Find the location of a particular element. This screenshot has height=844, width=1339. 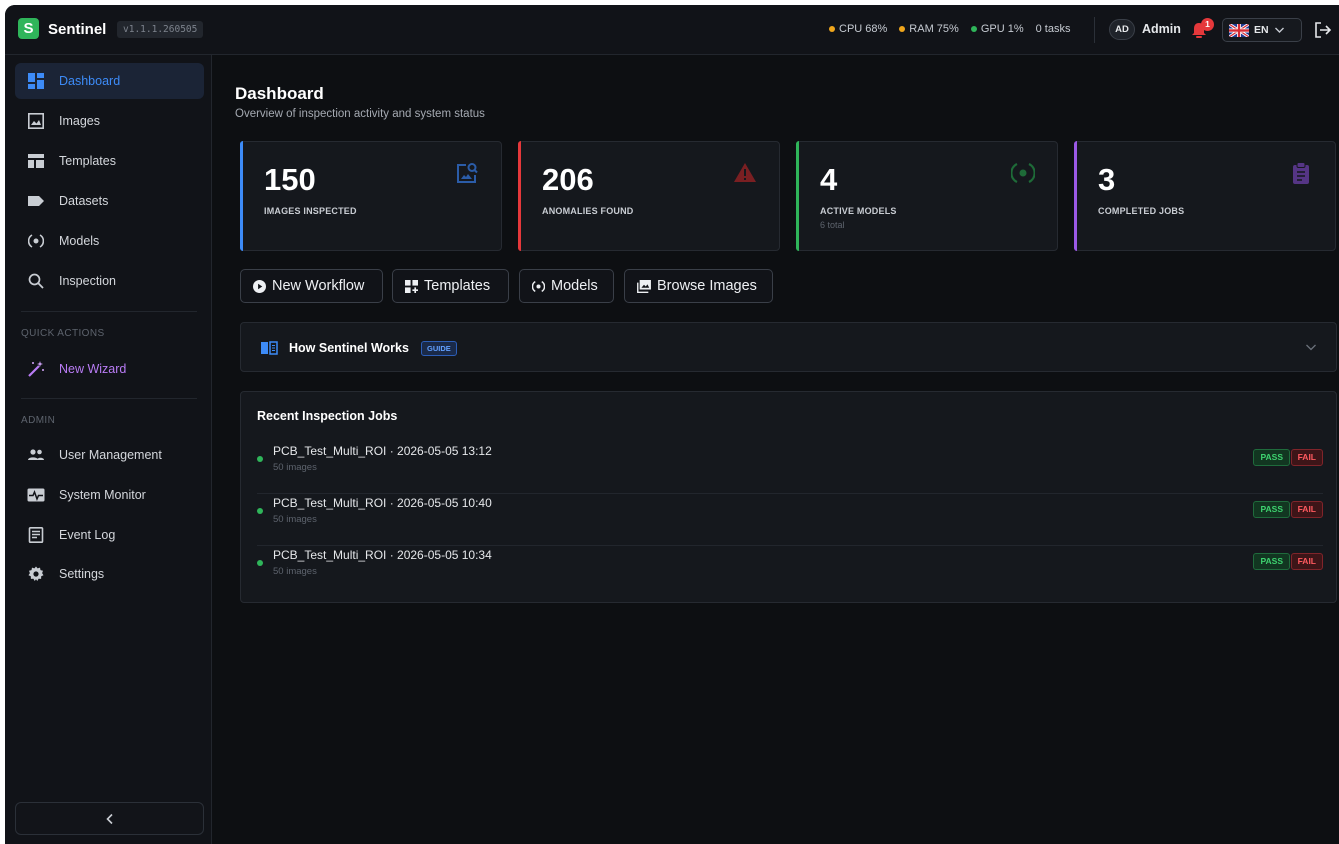

language-select: EN is located at coordinates (1262, 30).